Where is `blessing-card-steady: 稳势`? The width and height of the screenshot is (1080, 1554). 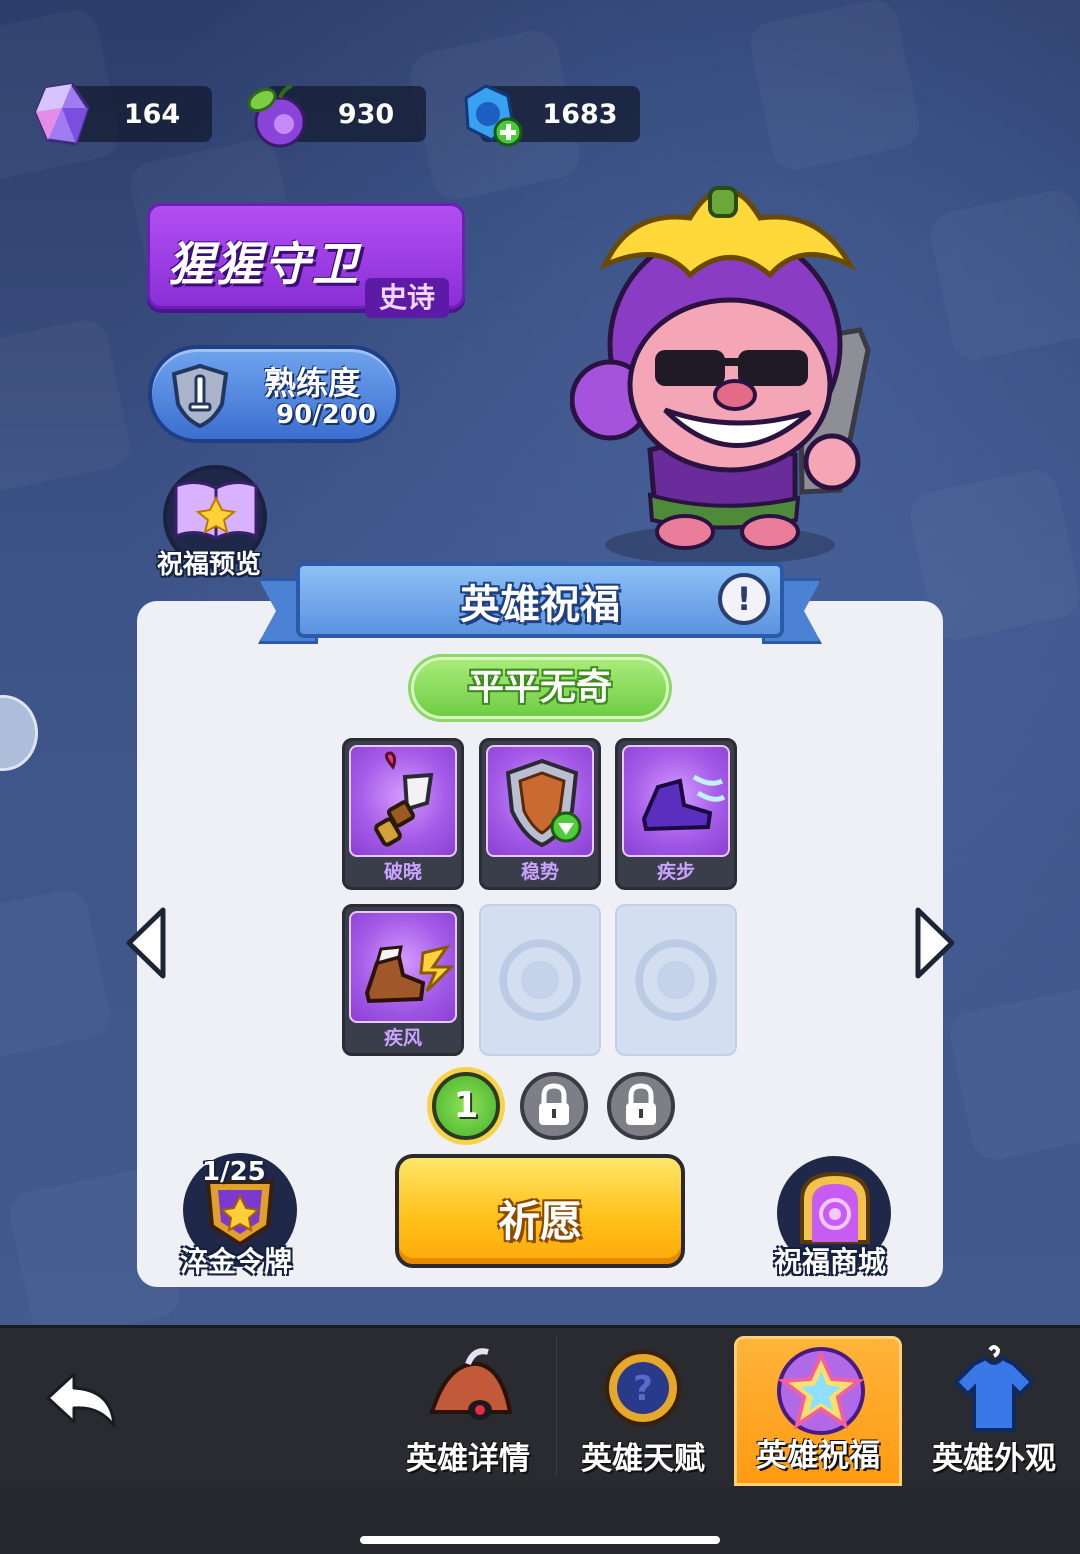
blessing-card-steady: 稳势 is located at coordinates (540, 814).